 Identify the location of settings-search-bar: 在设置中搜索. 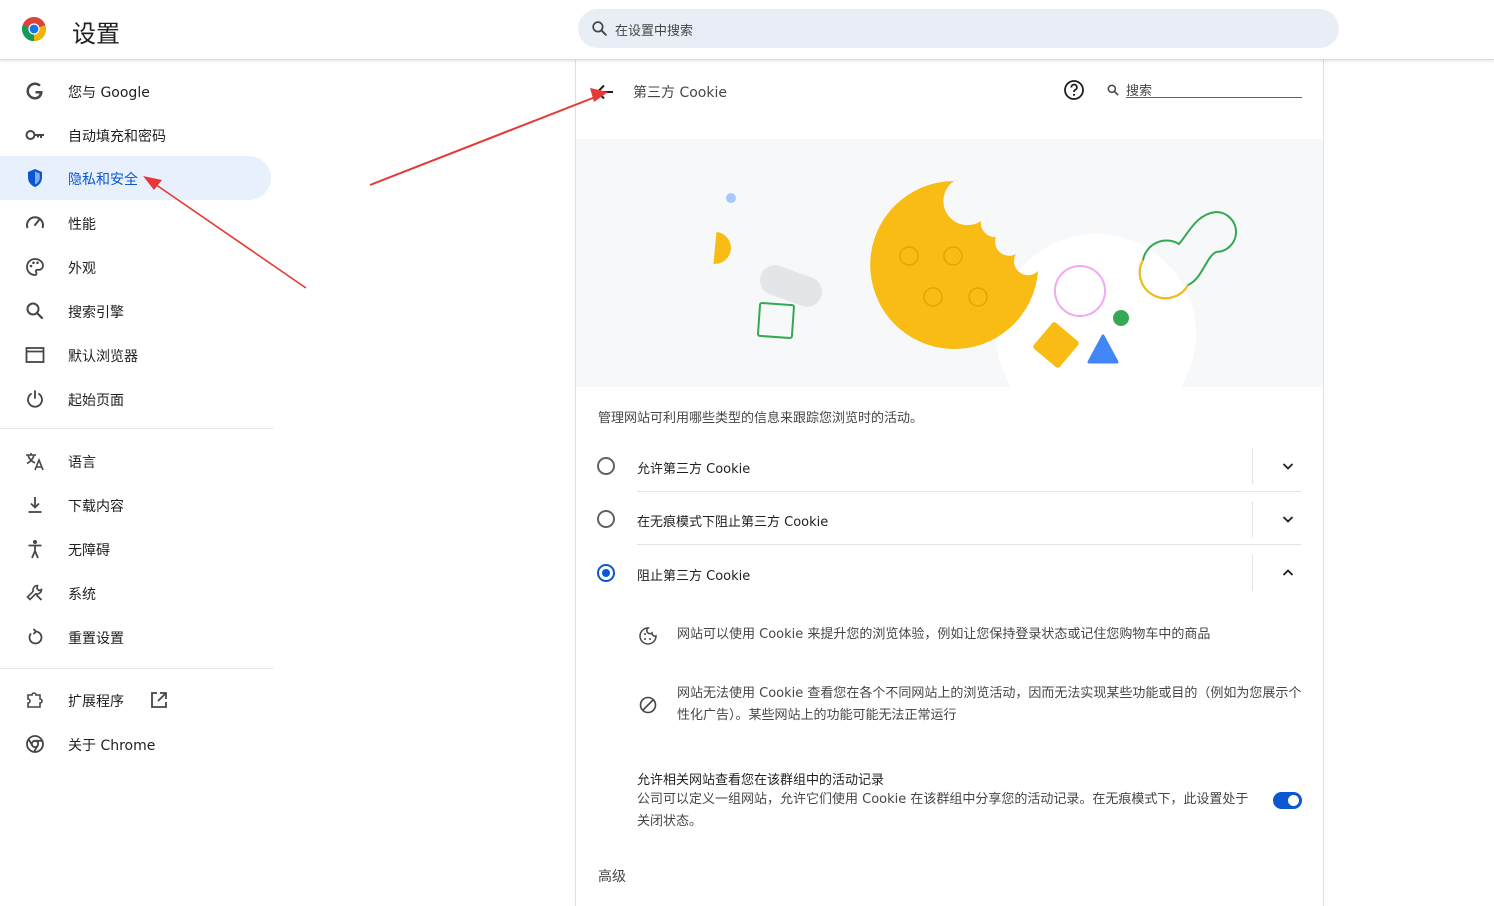
(958, 28).